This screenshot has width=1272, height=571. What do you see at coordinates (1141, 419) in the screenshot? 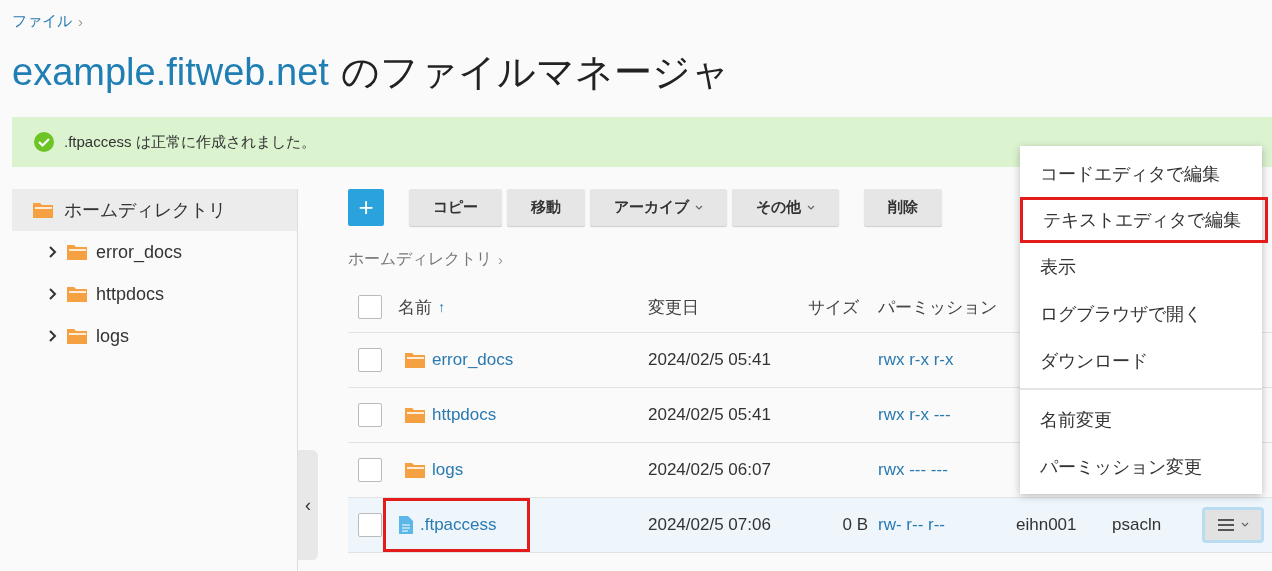
I see `menu-item: 名前変更` at bounding box center [1141, 419].